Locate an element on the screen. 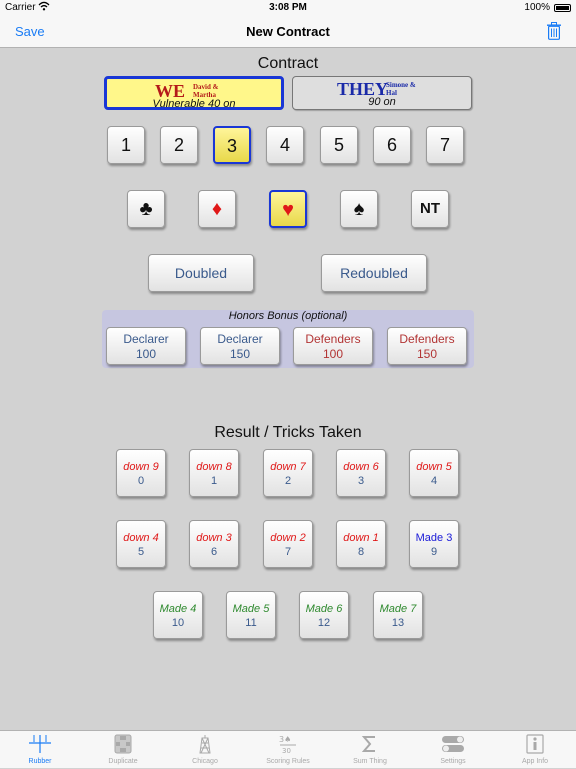 The height and width of the screenshot is (769, 576). result-down-4-button: down 4 5 is located at coordinates (141, 544).